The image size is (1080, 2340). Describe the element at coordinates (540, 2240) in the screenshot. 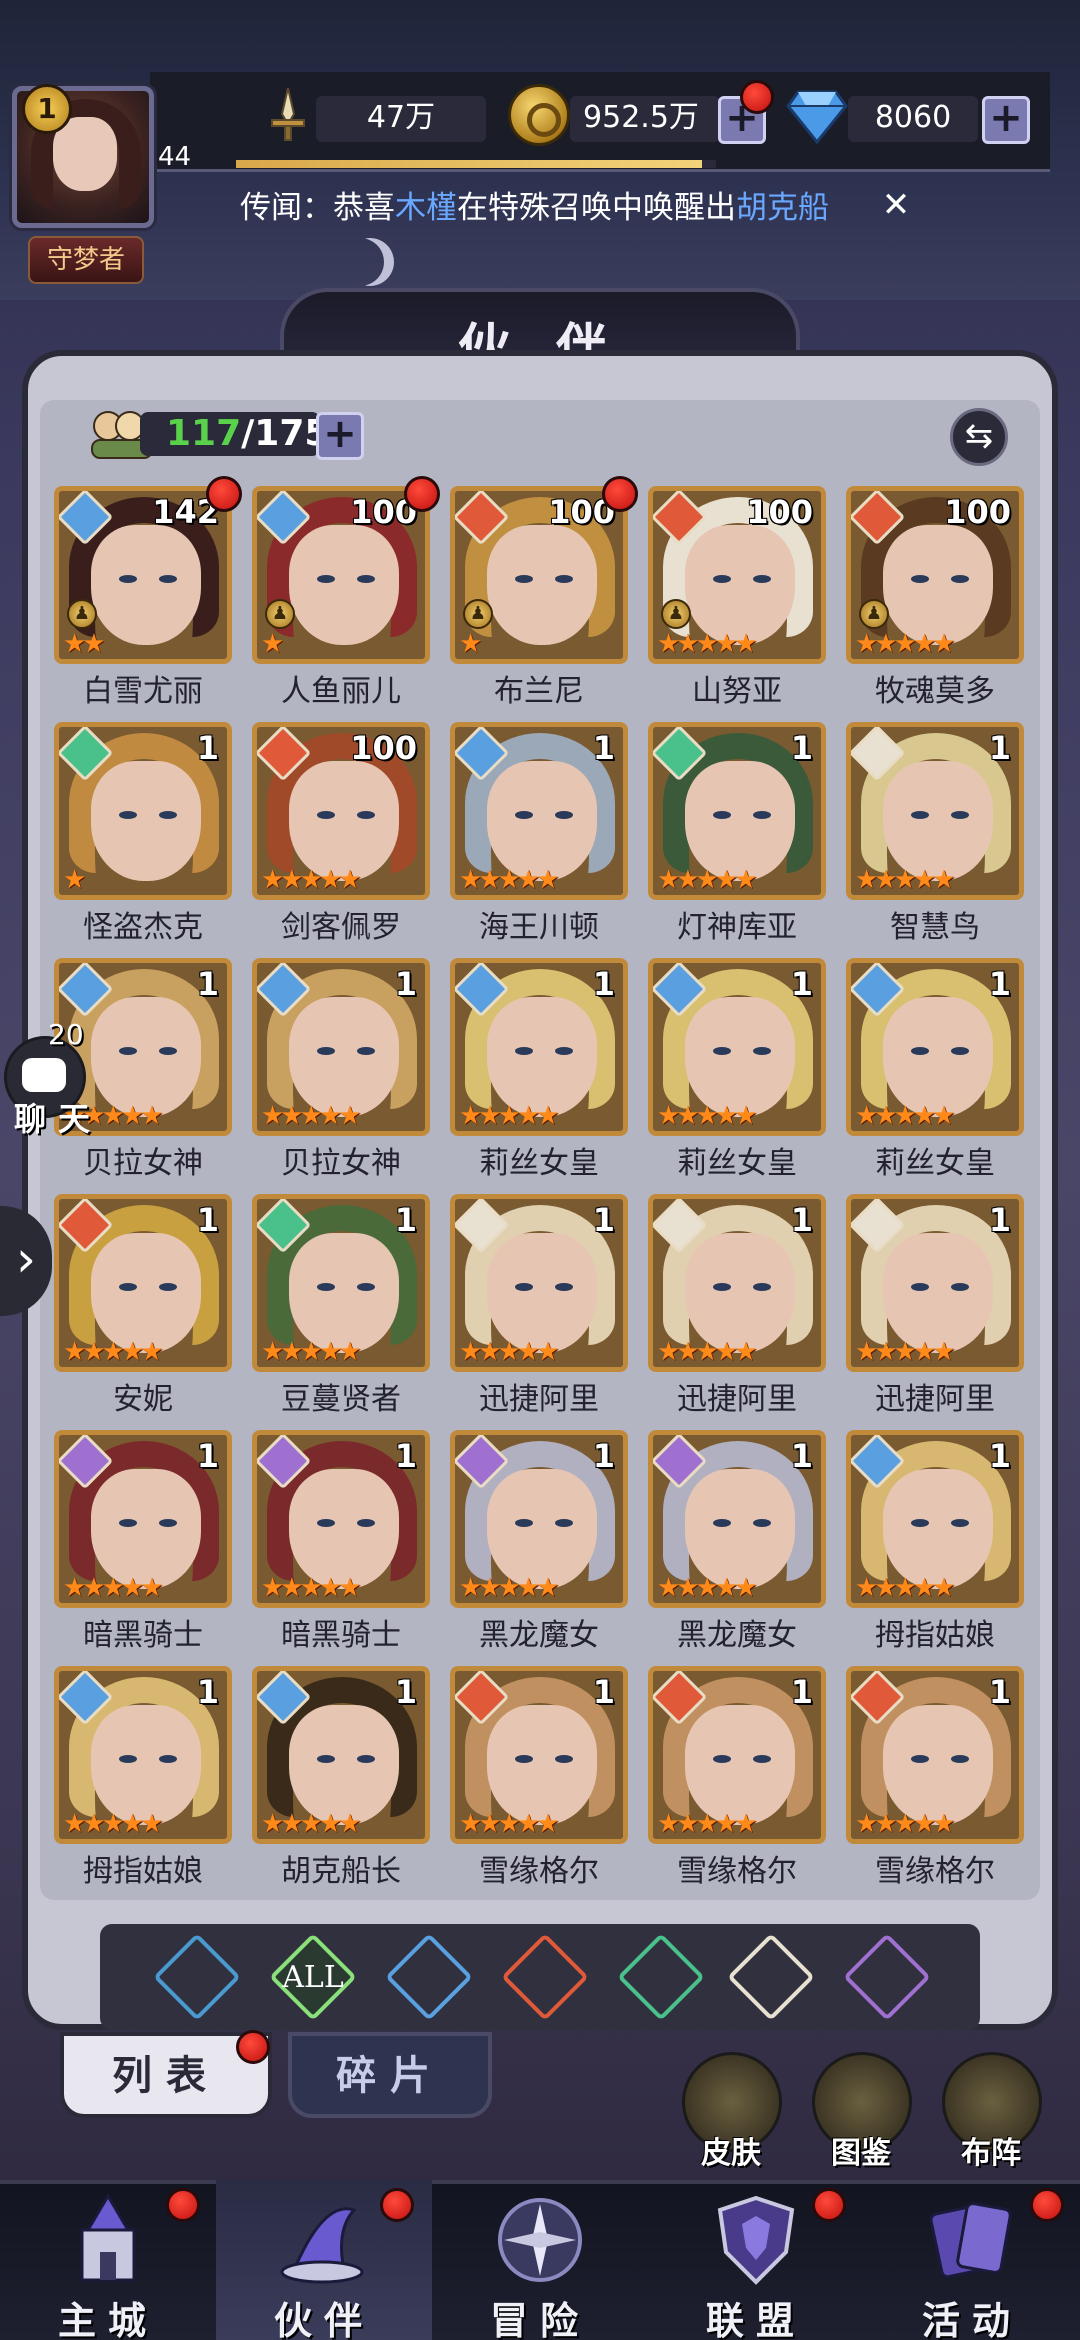

I see `compass-star-icon` at that location.